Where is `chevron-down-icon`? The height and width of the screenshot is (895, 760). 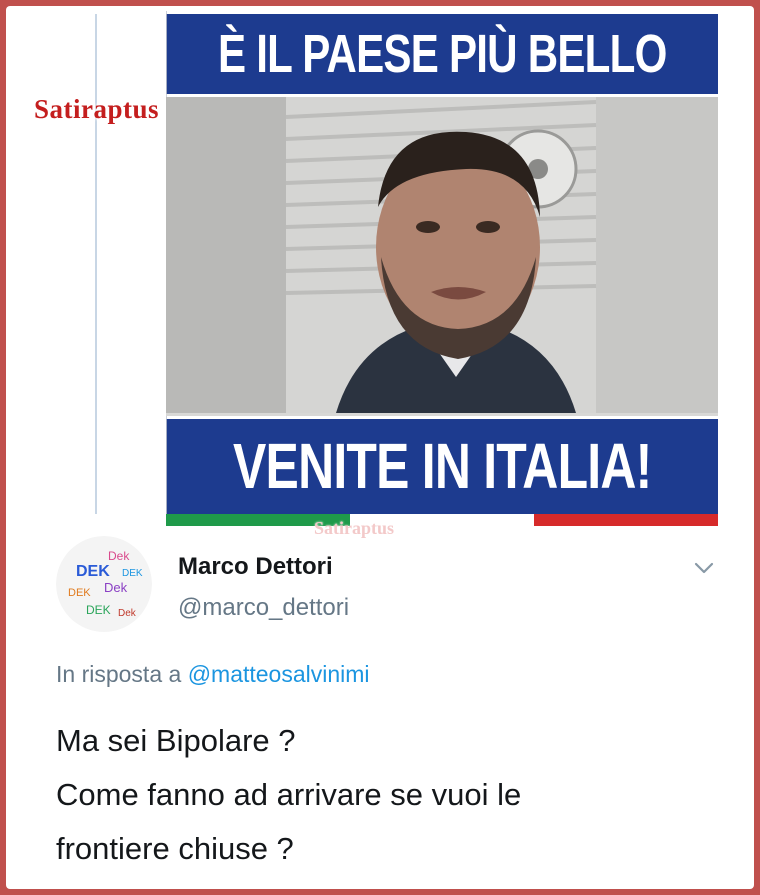 chevron-down-icon is located at coordinates (704, 568).